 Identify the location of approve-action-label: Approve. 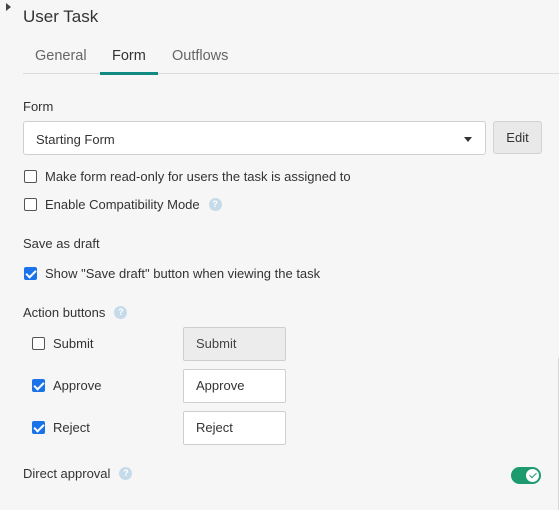
(77, 385).